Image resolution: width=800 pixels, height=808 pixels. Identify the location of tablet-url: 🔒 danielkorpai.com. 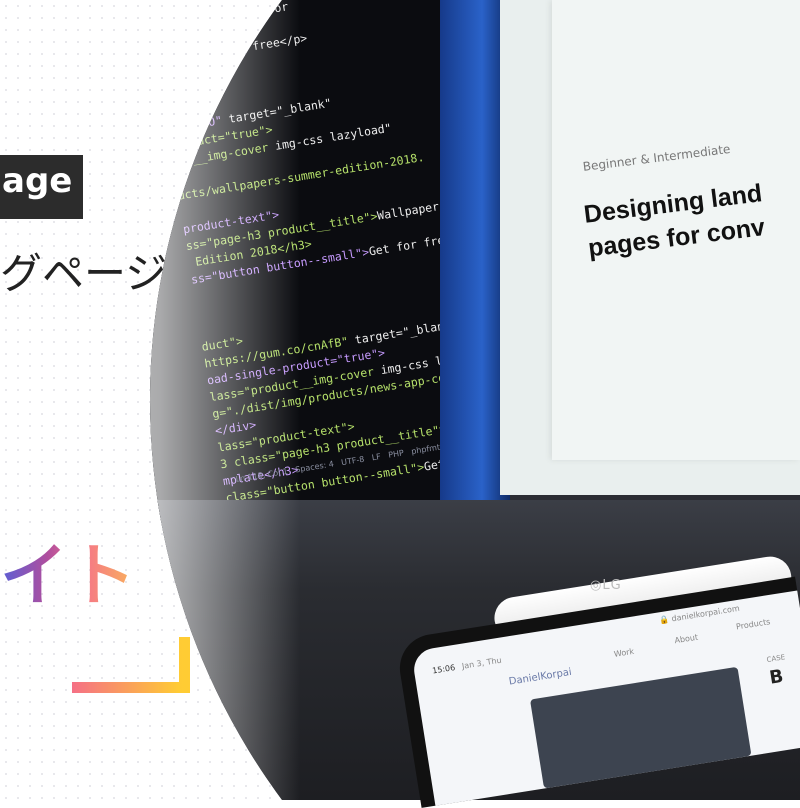
(699, 614).